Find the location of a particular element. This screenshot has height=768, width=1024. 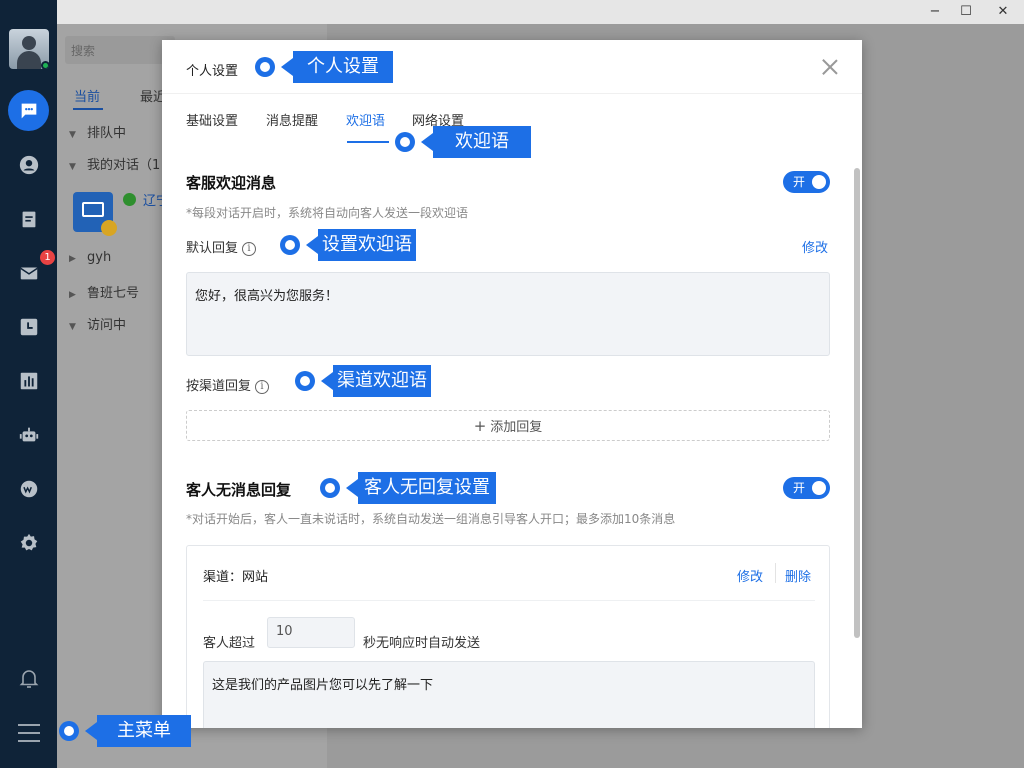

avatar is located at coordinates (29, 49).